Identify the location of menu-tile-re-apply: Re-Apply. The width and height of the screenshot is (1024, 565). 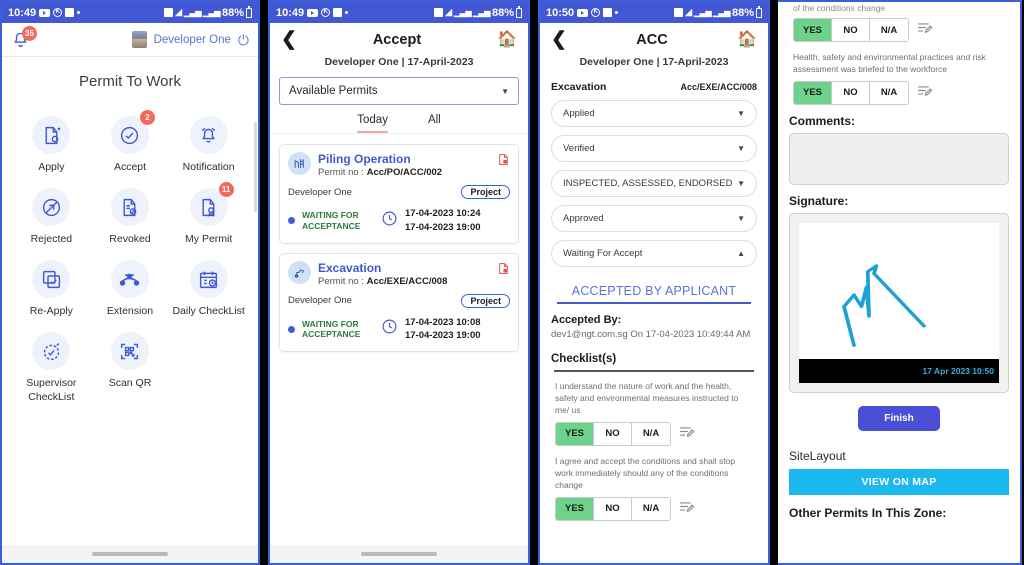
(51, 284).